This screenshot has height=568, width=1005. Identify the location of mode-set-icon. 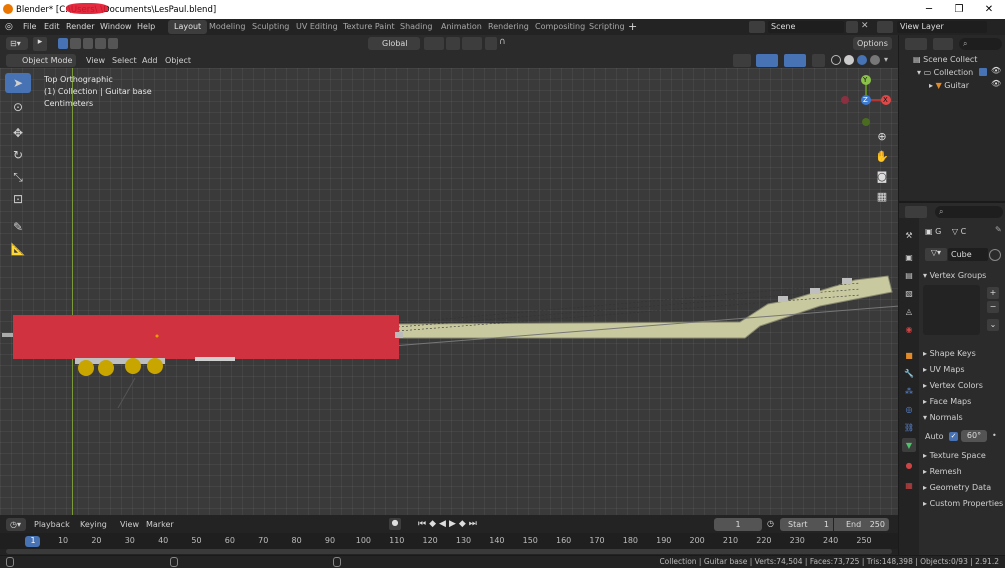
(63, 43).